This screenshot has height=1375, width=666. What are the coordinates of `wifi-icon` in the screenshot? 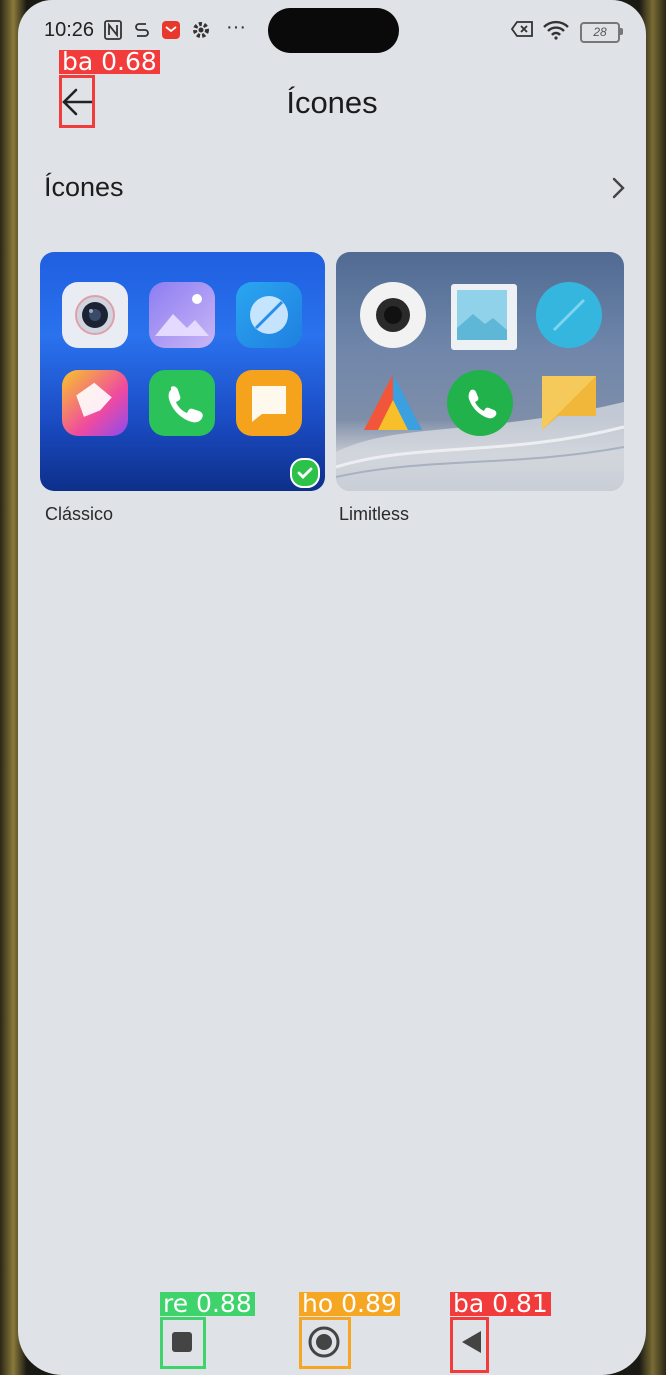 It's located at (556, 33).